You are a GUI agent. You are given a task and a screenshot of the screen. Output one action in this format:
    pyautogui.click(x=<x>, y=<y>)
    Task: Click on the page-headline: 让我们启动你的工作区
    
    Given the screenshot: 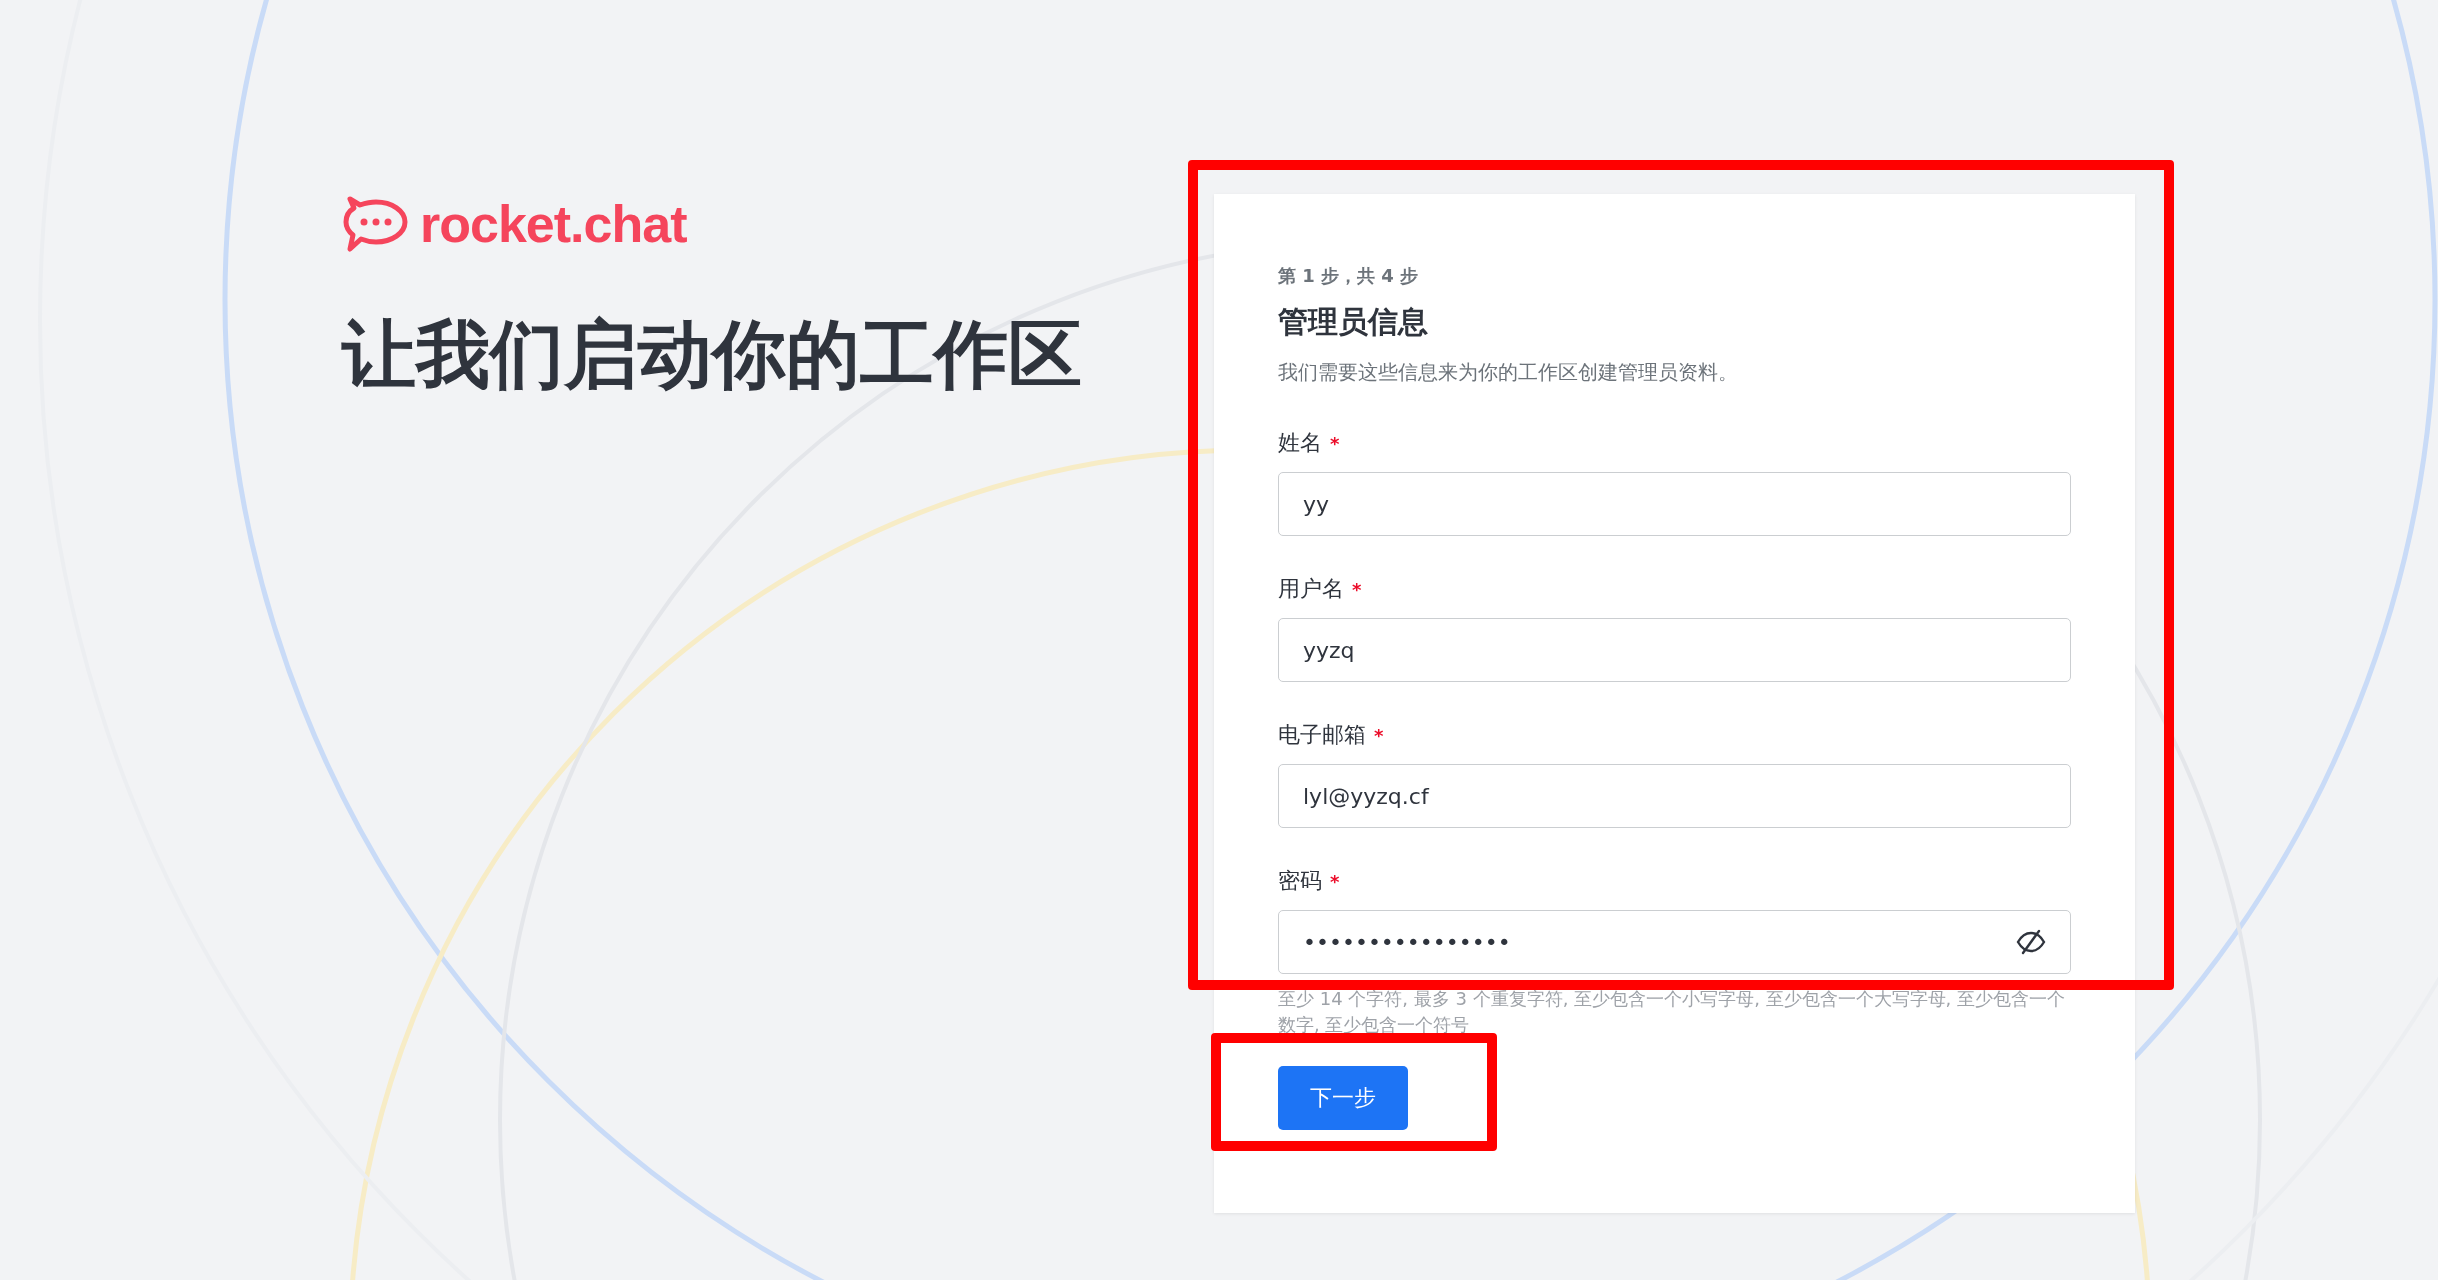 What is the action you would take?
    pyautogui.click(x=712, y=354)
    